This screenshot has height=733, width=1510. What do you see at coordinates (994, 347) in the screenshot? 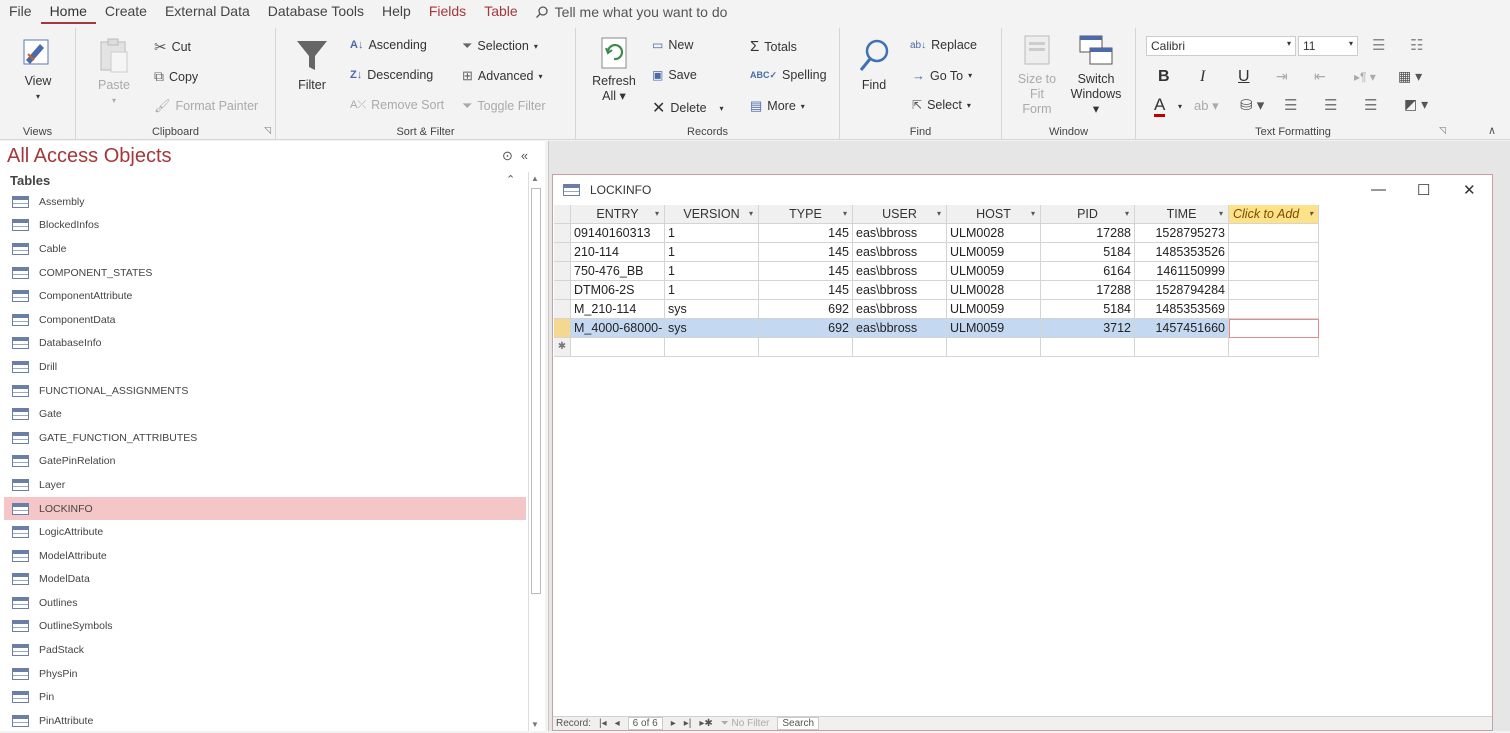
I see `cell-new-host` at bounding box center [994, 347].